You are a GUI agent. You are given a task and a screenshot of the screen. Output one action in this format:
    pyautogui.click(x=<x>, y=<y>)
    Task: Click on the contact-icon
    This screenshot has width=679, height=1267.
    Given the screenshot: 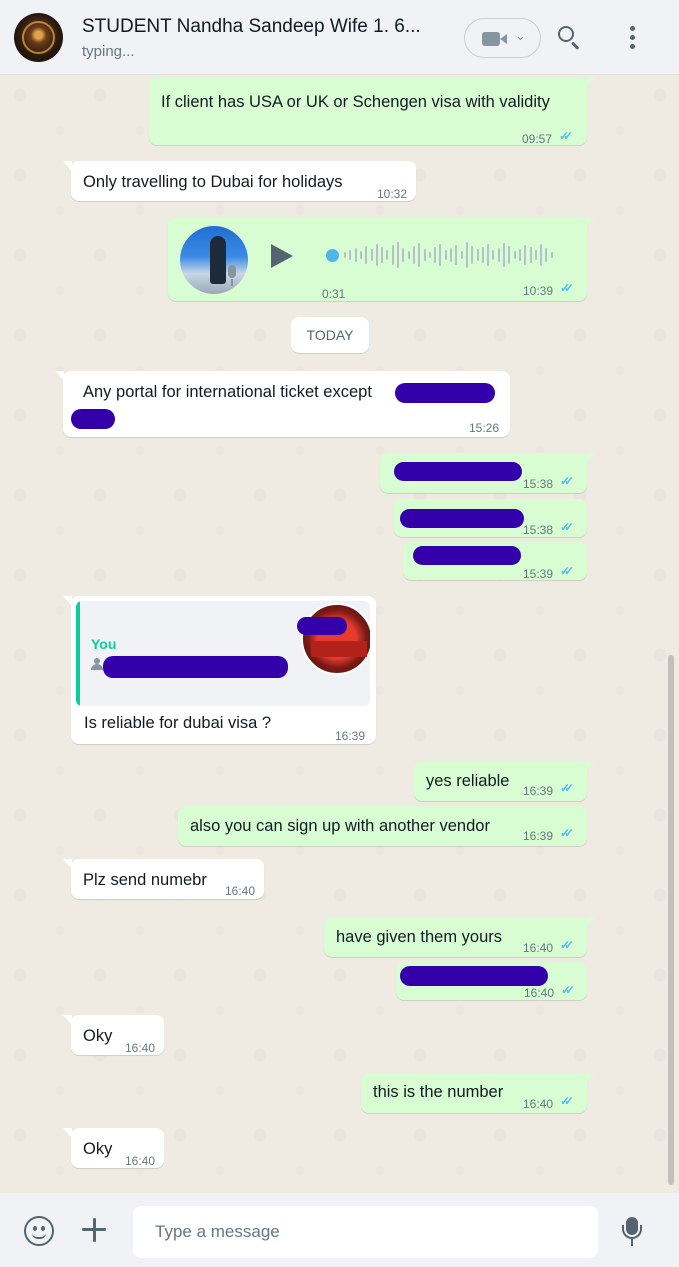 What is the action you would take?
    pyautogui.click(x=97, y=664)
    